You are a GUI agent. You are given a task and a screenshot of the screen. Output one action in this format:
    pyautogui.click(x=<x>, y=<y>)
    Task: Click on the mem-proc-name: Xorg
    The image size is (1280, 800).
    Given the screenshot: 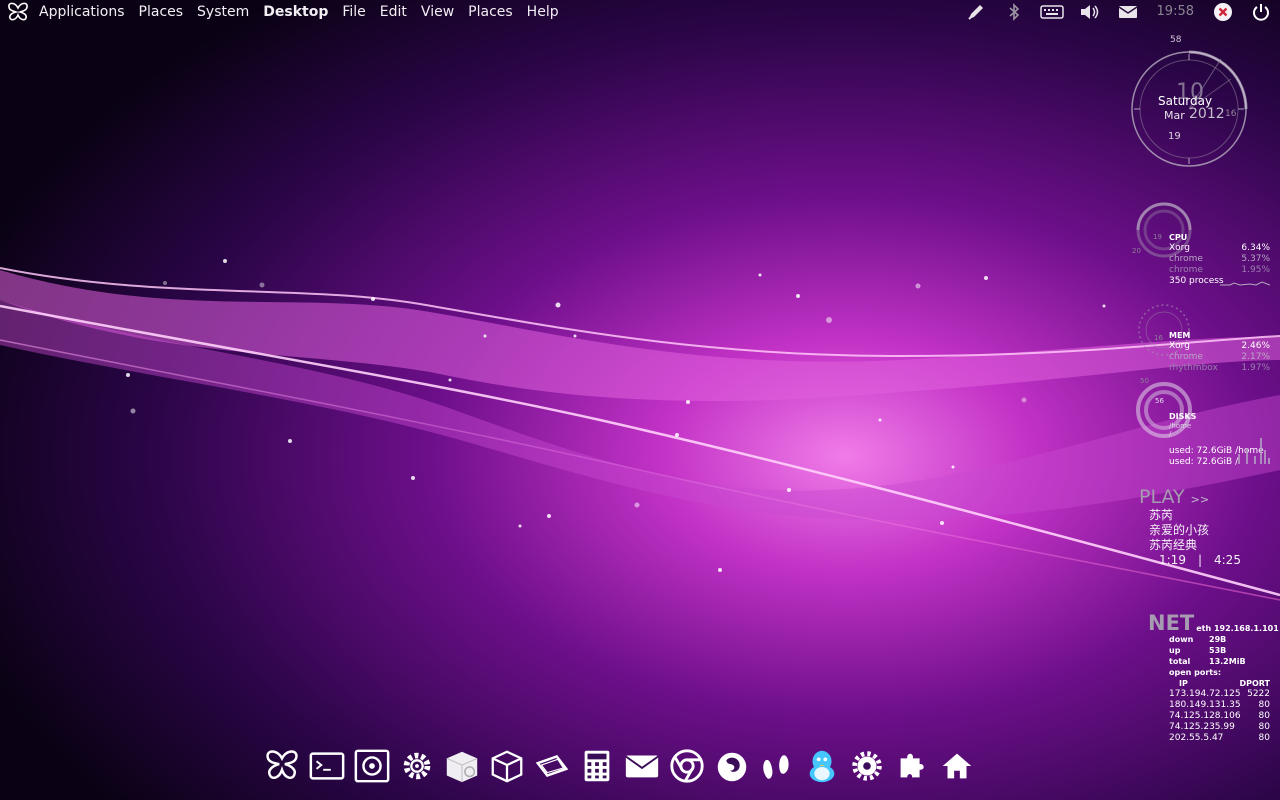 What is the action you would take?
    pyautogui.click(x=1179, y=346)
    